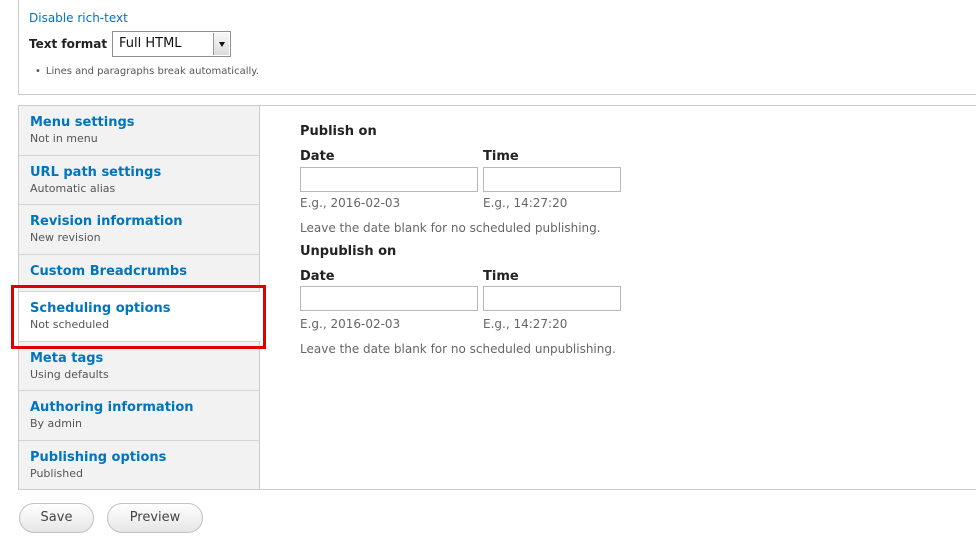  I want to click on vtab-publishing-options: Publishing options Published, so click(139, 465).